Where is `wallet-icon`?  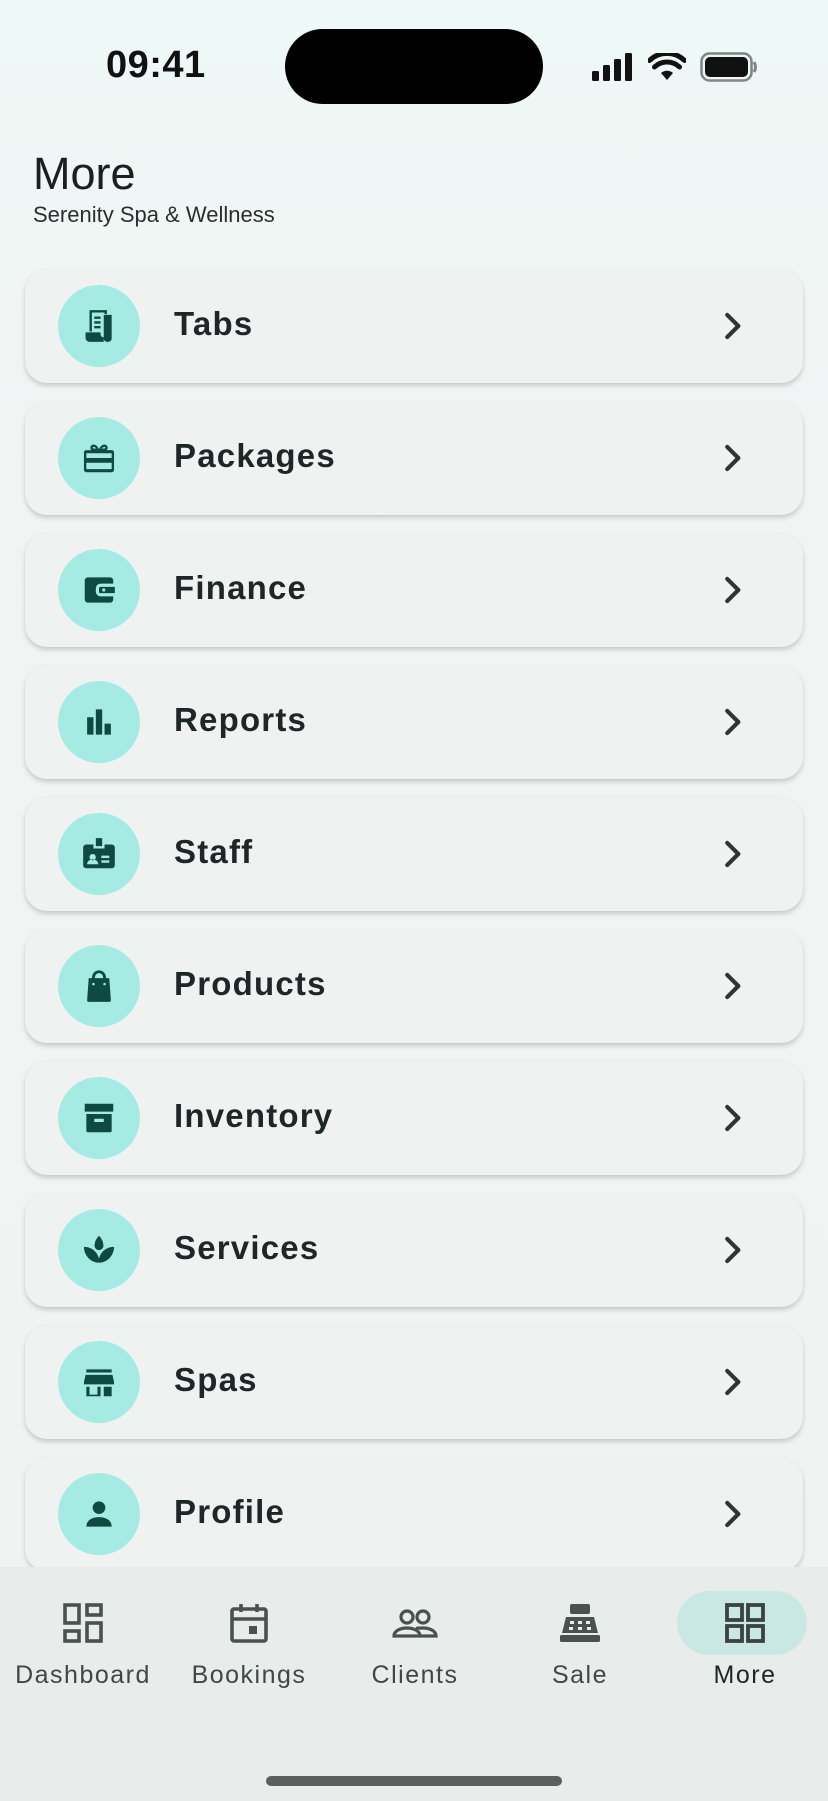
wallet-icon is located at coordinates (99, 590).